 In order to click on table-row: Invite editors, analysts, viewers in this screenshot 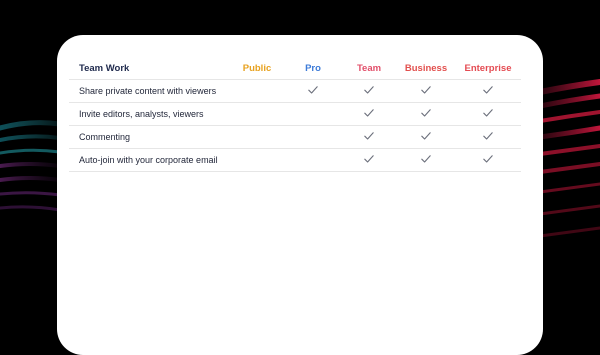, I will do `click(295, 114)`.